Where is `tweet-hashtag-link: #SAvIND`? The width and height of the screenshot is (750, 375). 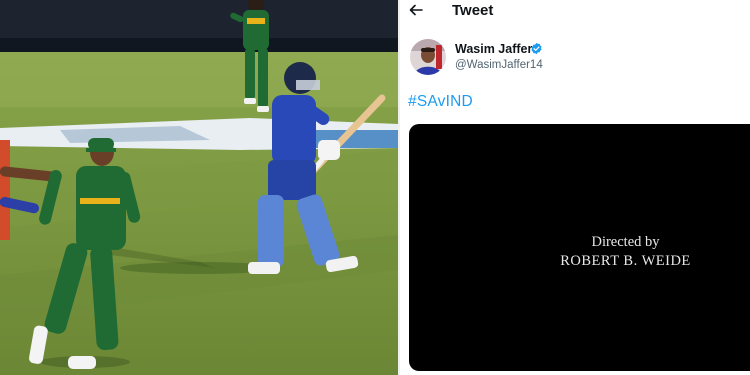 tweet-hashtag-link: #SAvIND is located at coordinates (440, 102).